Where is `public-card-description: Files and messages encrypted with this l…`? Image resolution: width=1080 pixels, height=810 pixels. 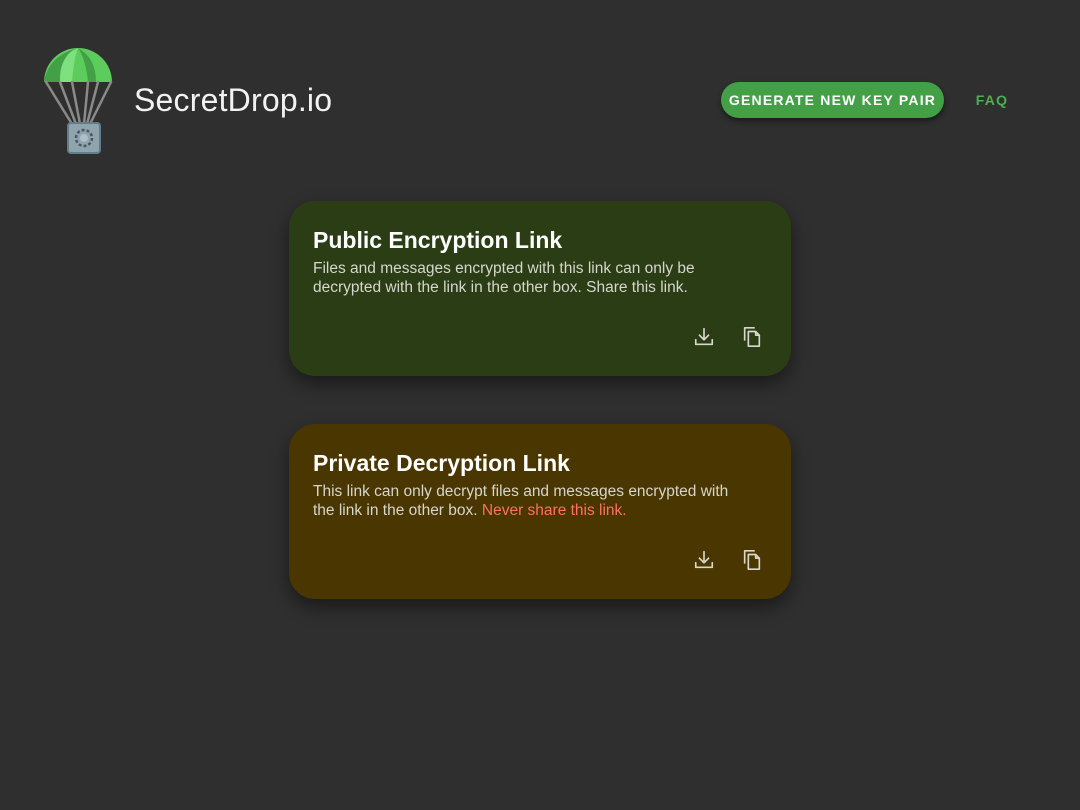 public-card-description: Files and messages encrypted with this l… is located at coordinates (504, 278).